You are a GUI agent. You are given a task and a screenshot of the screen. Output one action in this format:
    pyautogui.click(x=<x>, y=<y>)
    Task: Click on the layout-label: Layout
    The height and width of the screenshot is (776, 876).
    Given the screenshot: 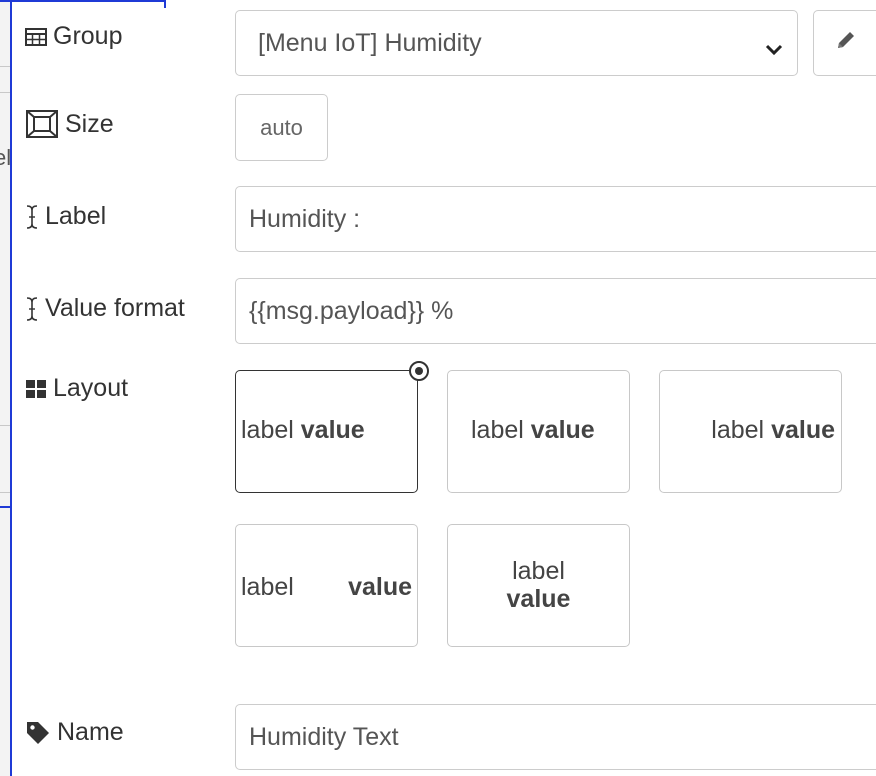 What is the action you would take?
    pyautogui.click(x=91, y=388)
    